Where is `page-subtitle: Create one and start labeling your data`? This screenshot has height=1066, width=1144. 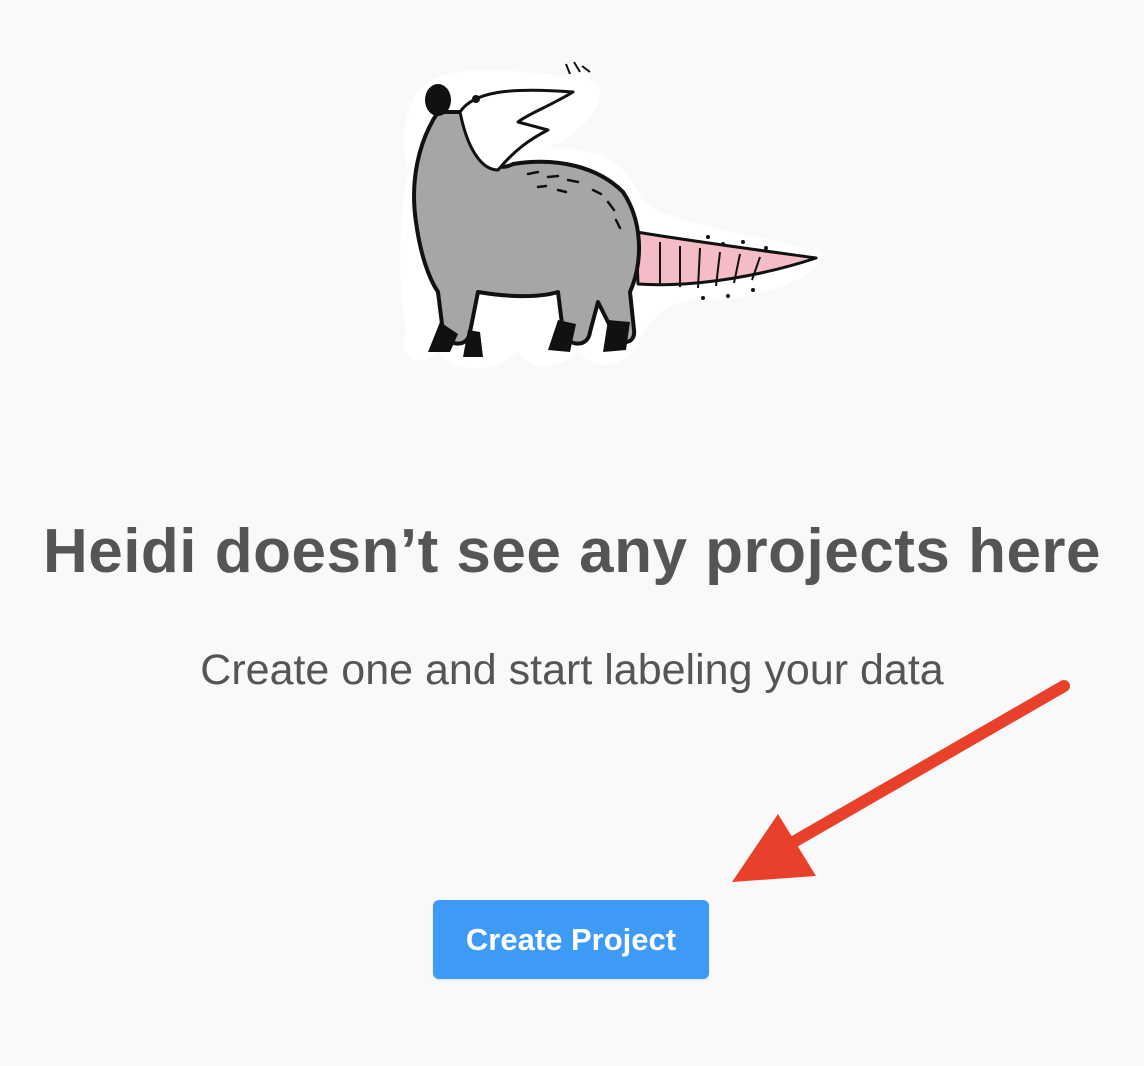
page-subtitle: Create one and start labeling your data is located at coordinates (572, 670).